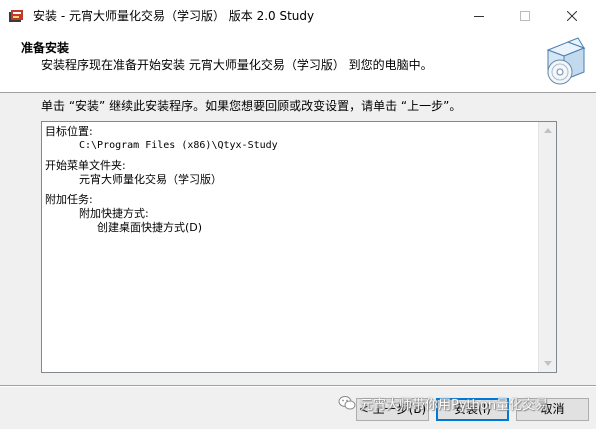  What do you see at coordinates (454, 405) in the screenshot?
I see `watermark-text: 元宵大师带你用Python量化交易` at bounding box center [454, 405].